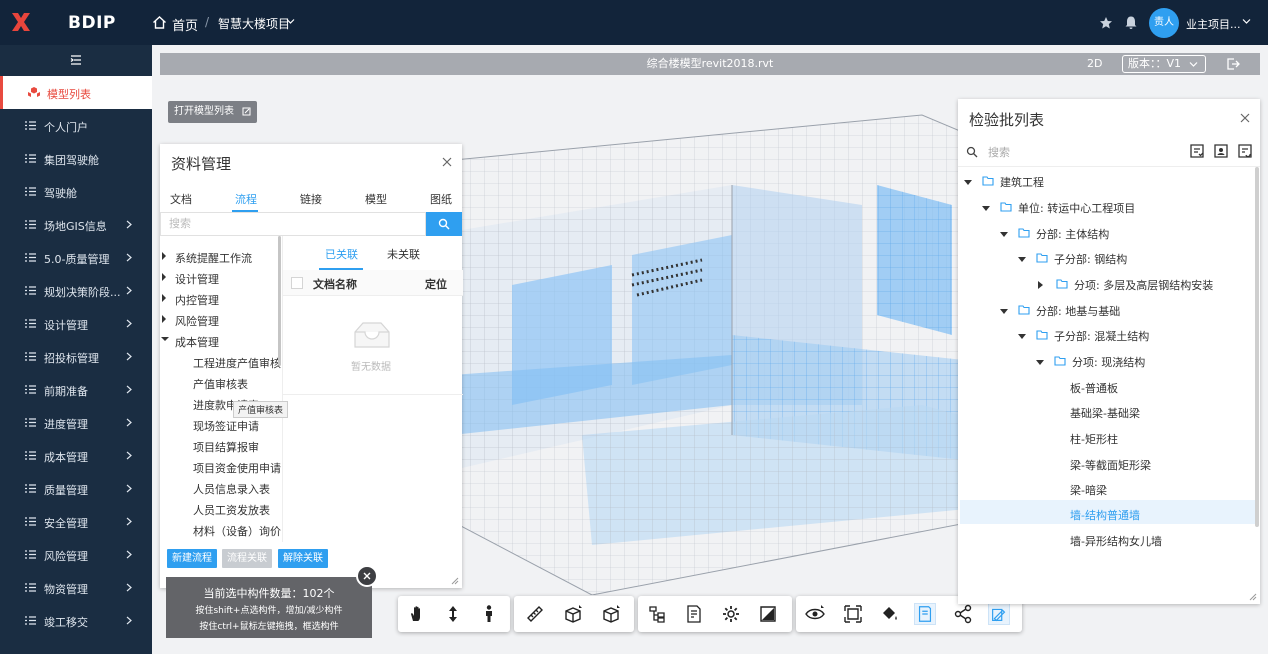 The width and height of the screenshot is (1268, 654). Describe the element at coordinates (1083, 336) in the screenshot. I see `tree-node: 子分部: 混凝土结构` at that location.